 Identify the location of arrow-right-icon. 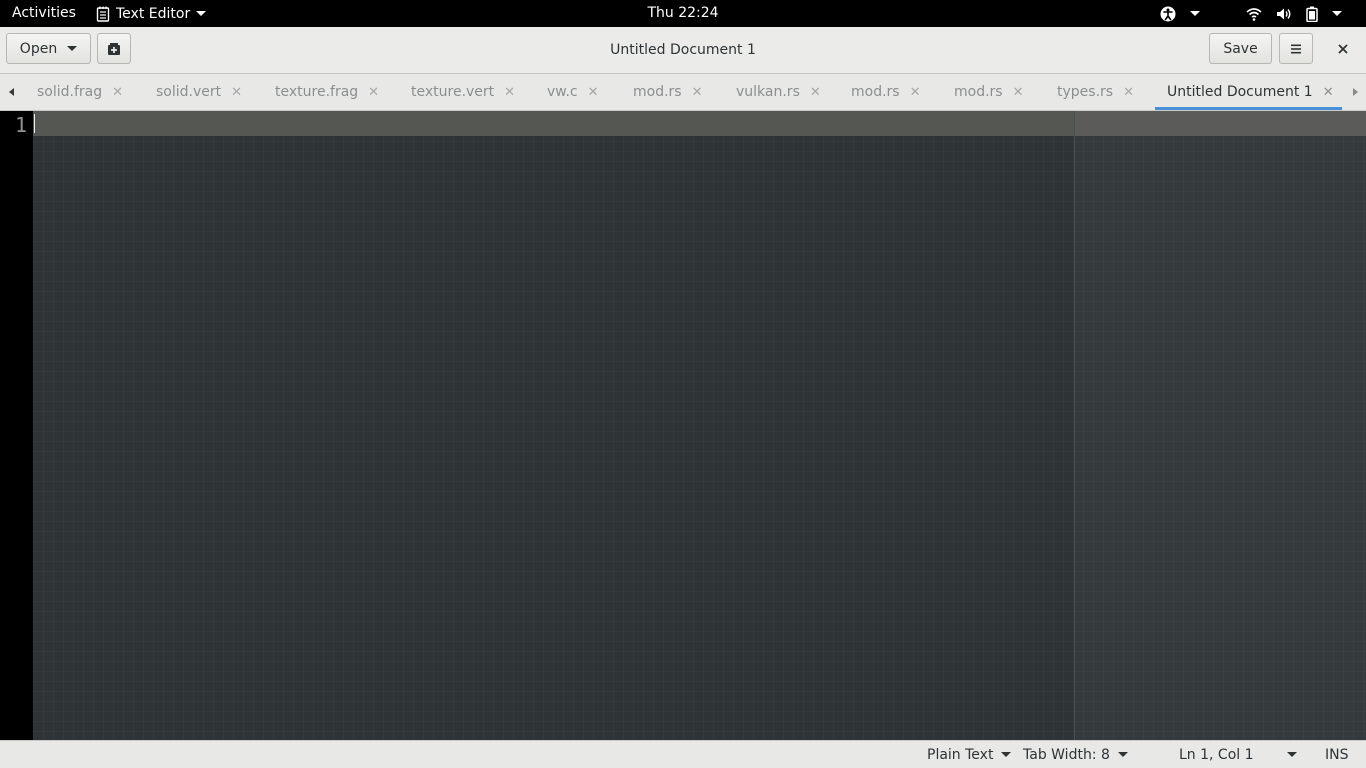
(1355, 92).